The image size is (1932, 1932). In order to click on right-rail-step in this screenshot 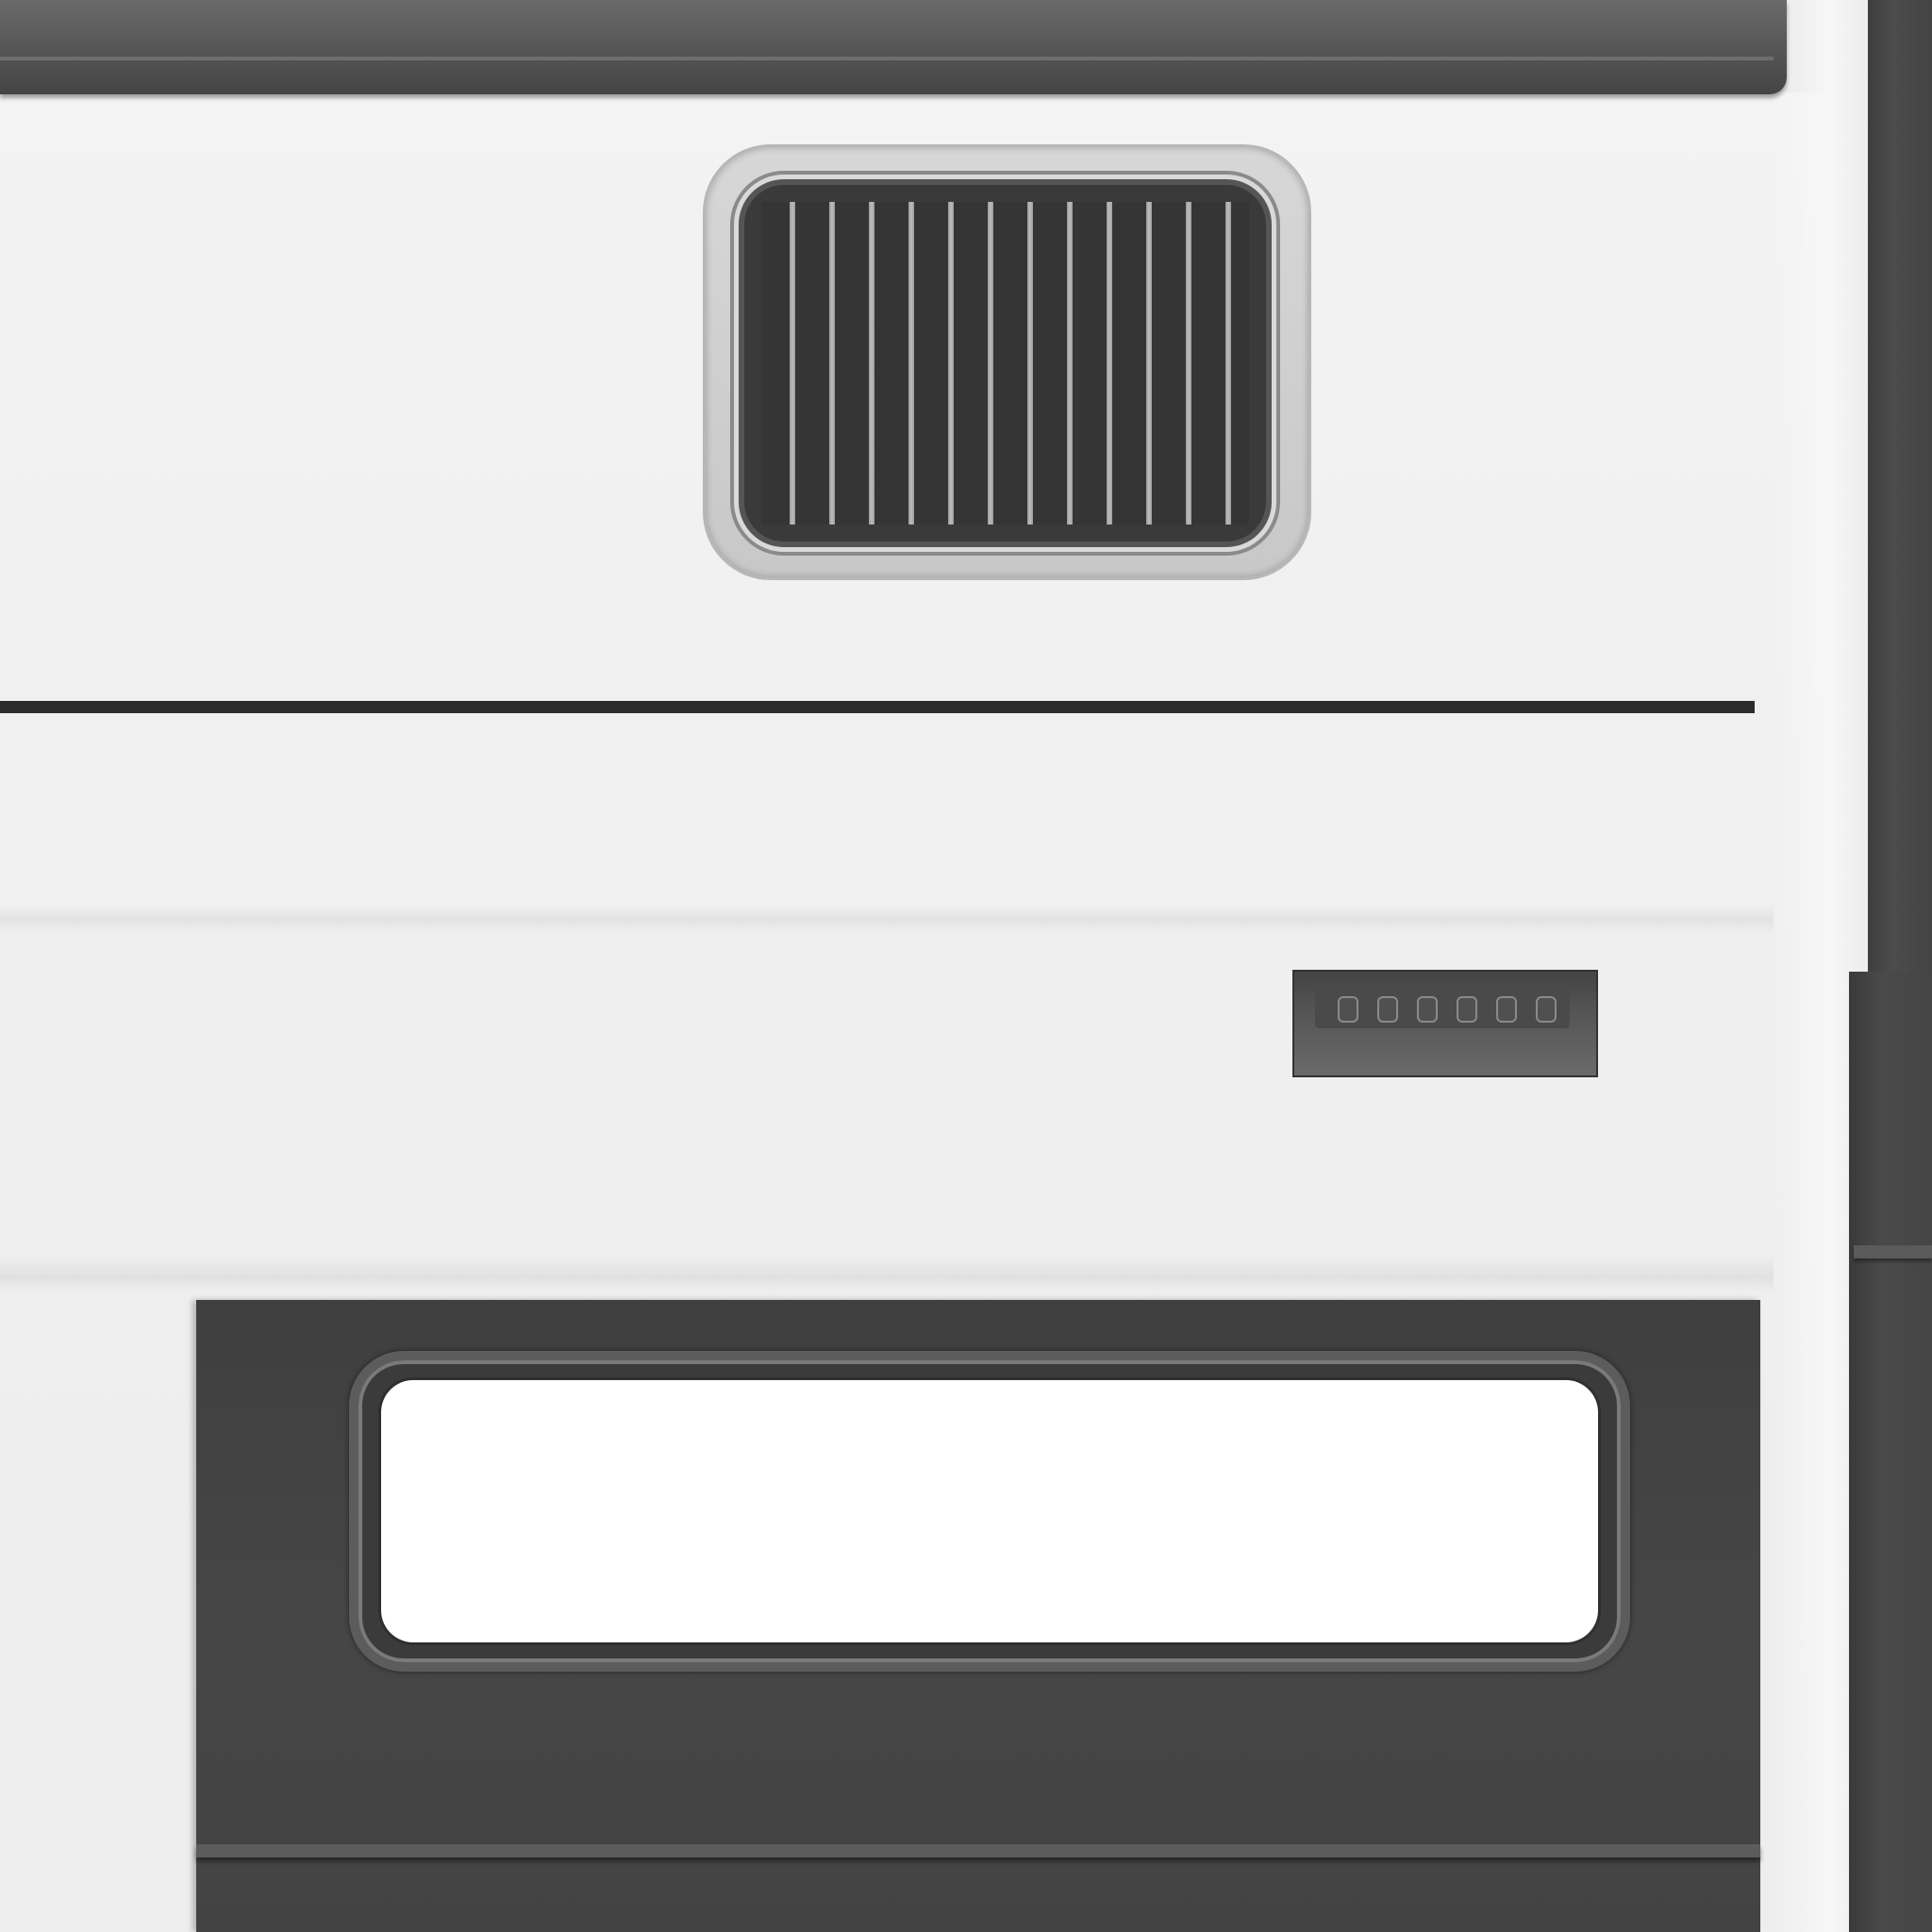, I will do `click(1893, 1251)`.